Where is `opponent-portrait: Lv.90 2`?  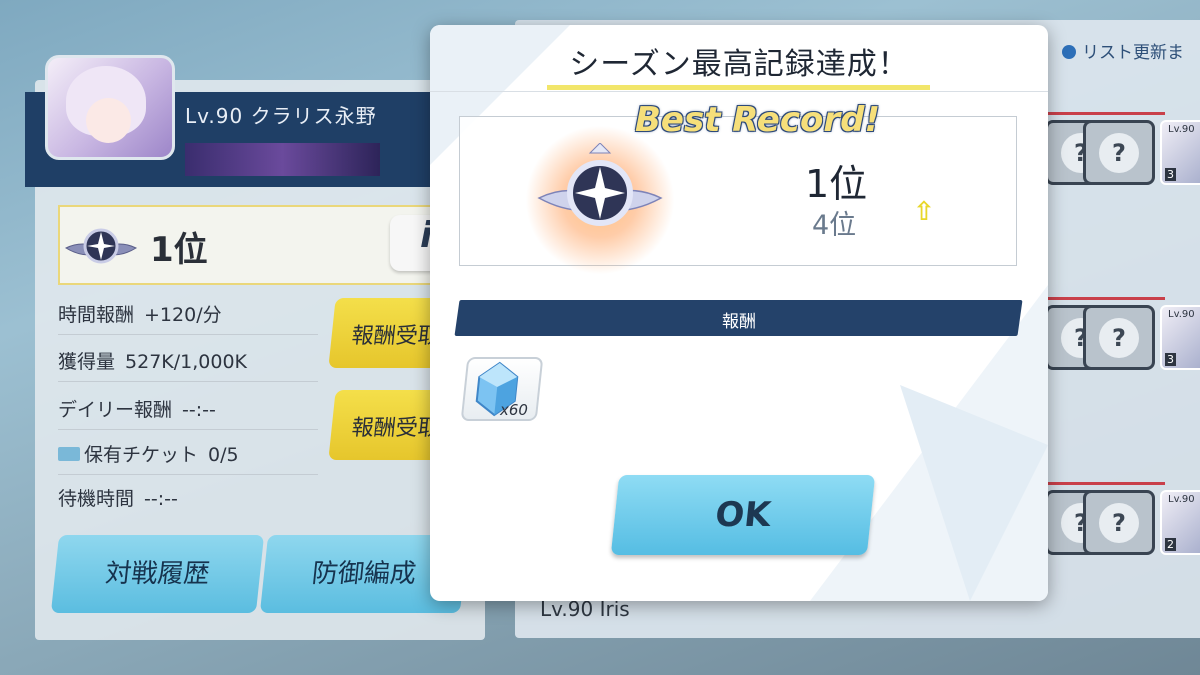 opponent-portrait: Lv.90 2 is located at coordinates (1180, 522).